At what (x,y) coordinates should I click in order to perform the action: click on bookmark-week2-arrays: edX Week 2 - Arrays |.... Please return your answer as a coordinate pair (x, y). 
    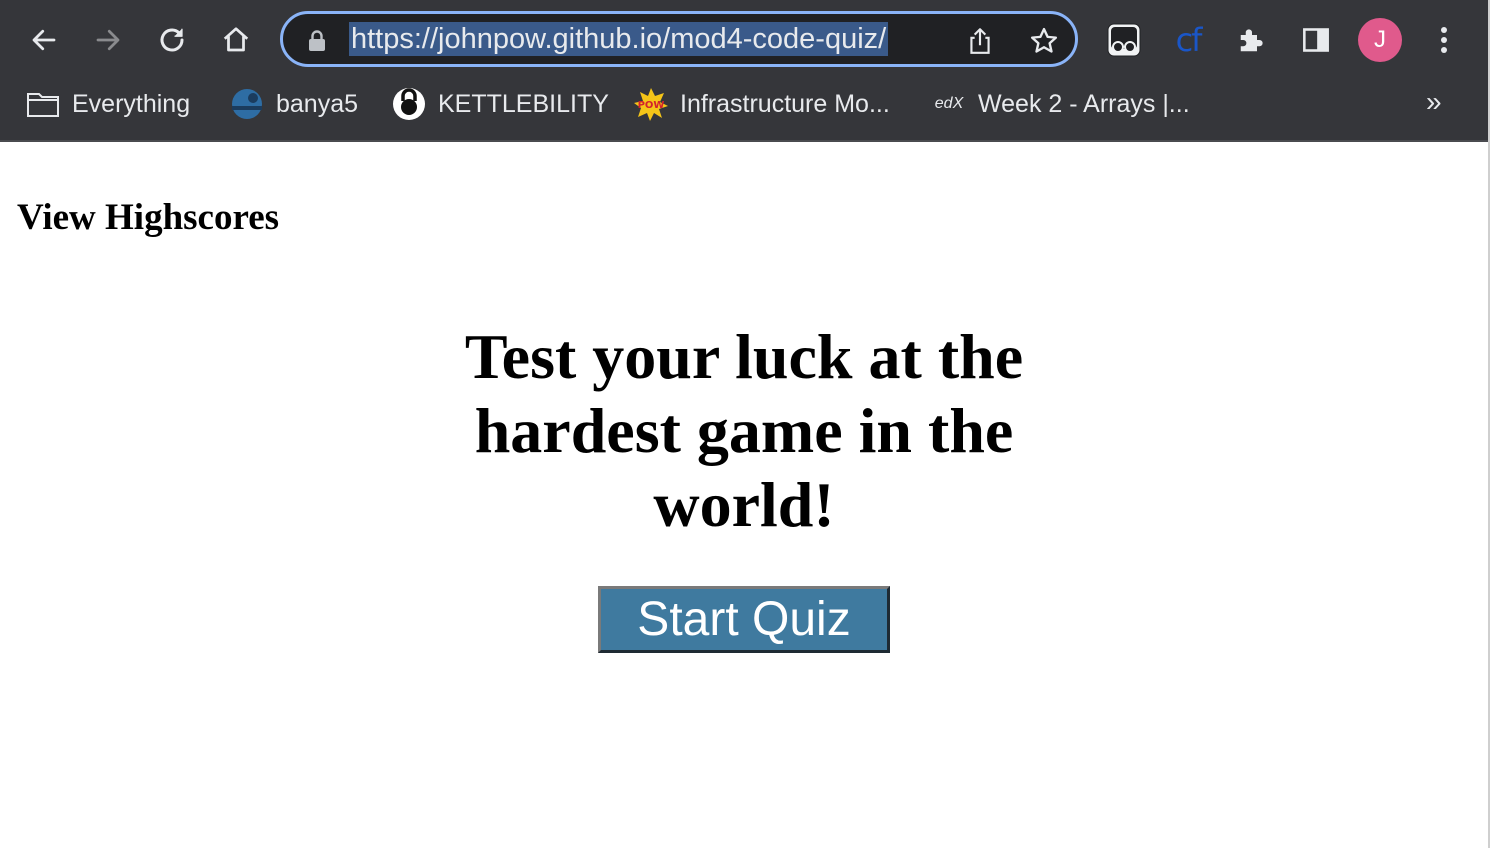
    Looking at the image, I should click on (1061, 104).